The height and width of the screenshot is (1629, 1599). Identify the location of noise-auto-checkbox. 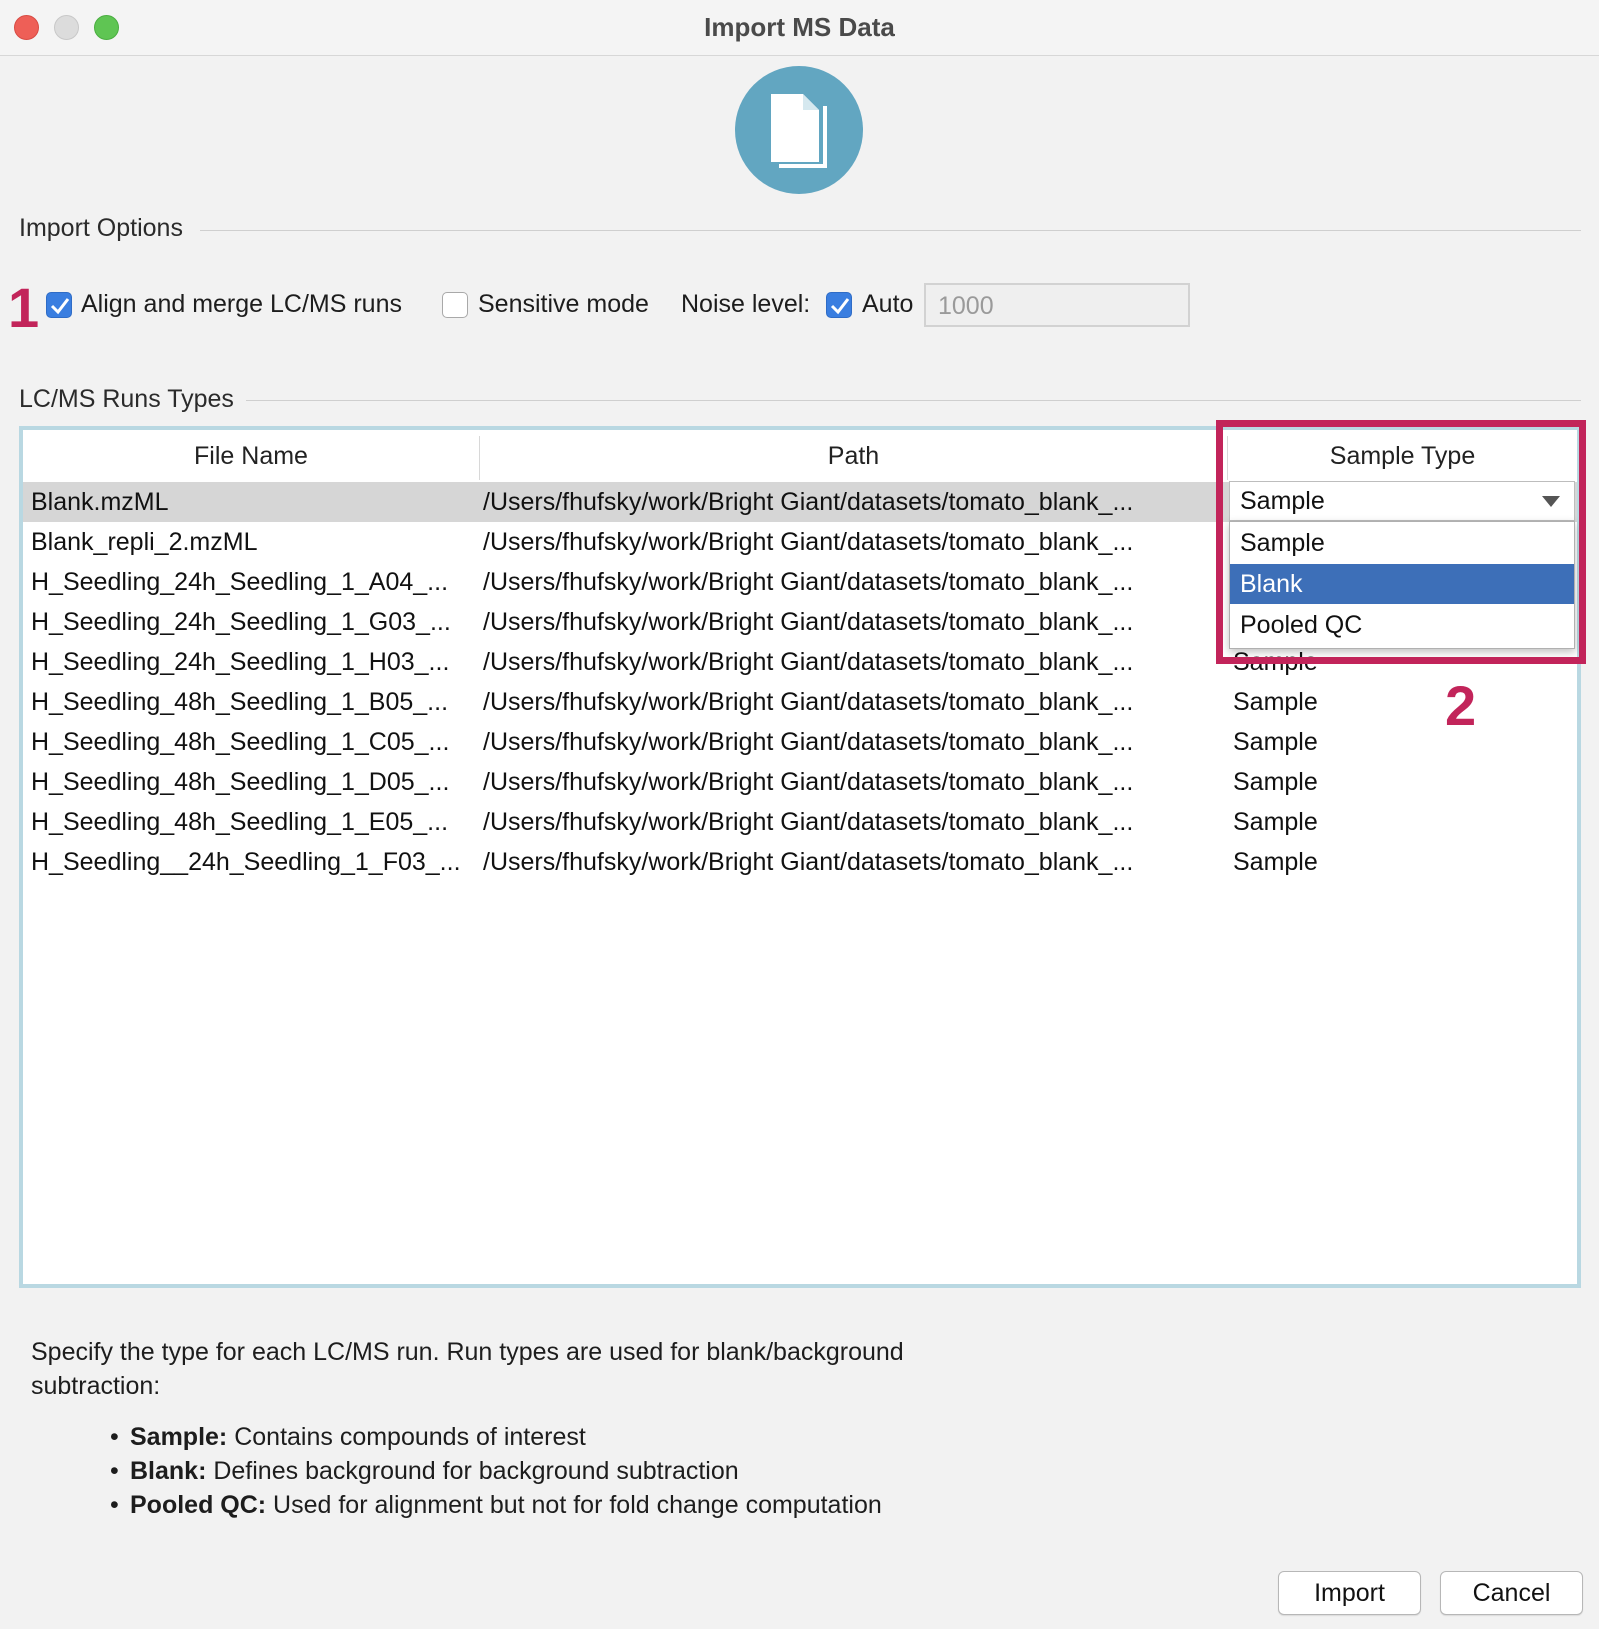
(839, 305).